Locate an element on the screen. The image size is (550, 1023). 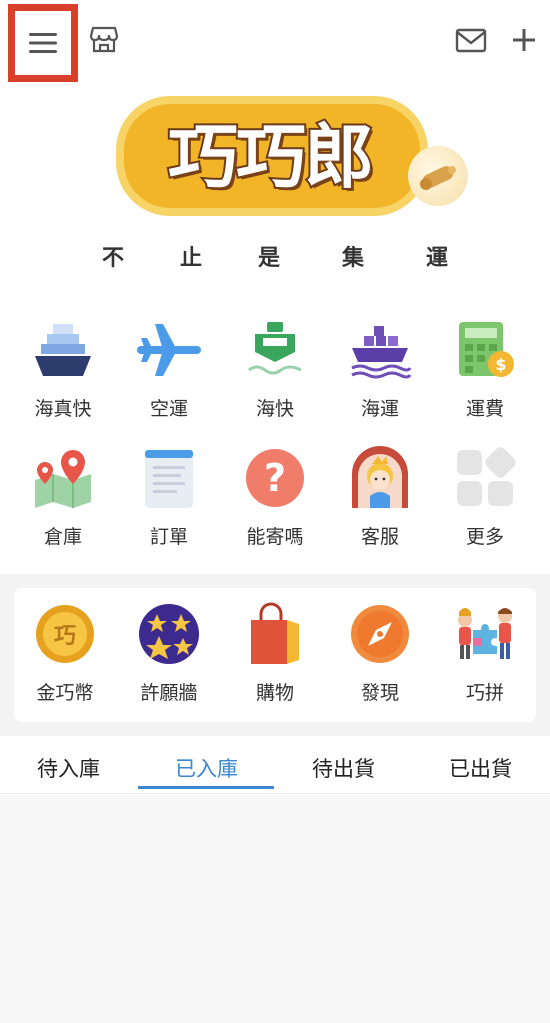
service-warehouse: 倉庫 is located at coordinates (63, 501).